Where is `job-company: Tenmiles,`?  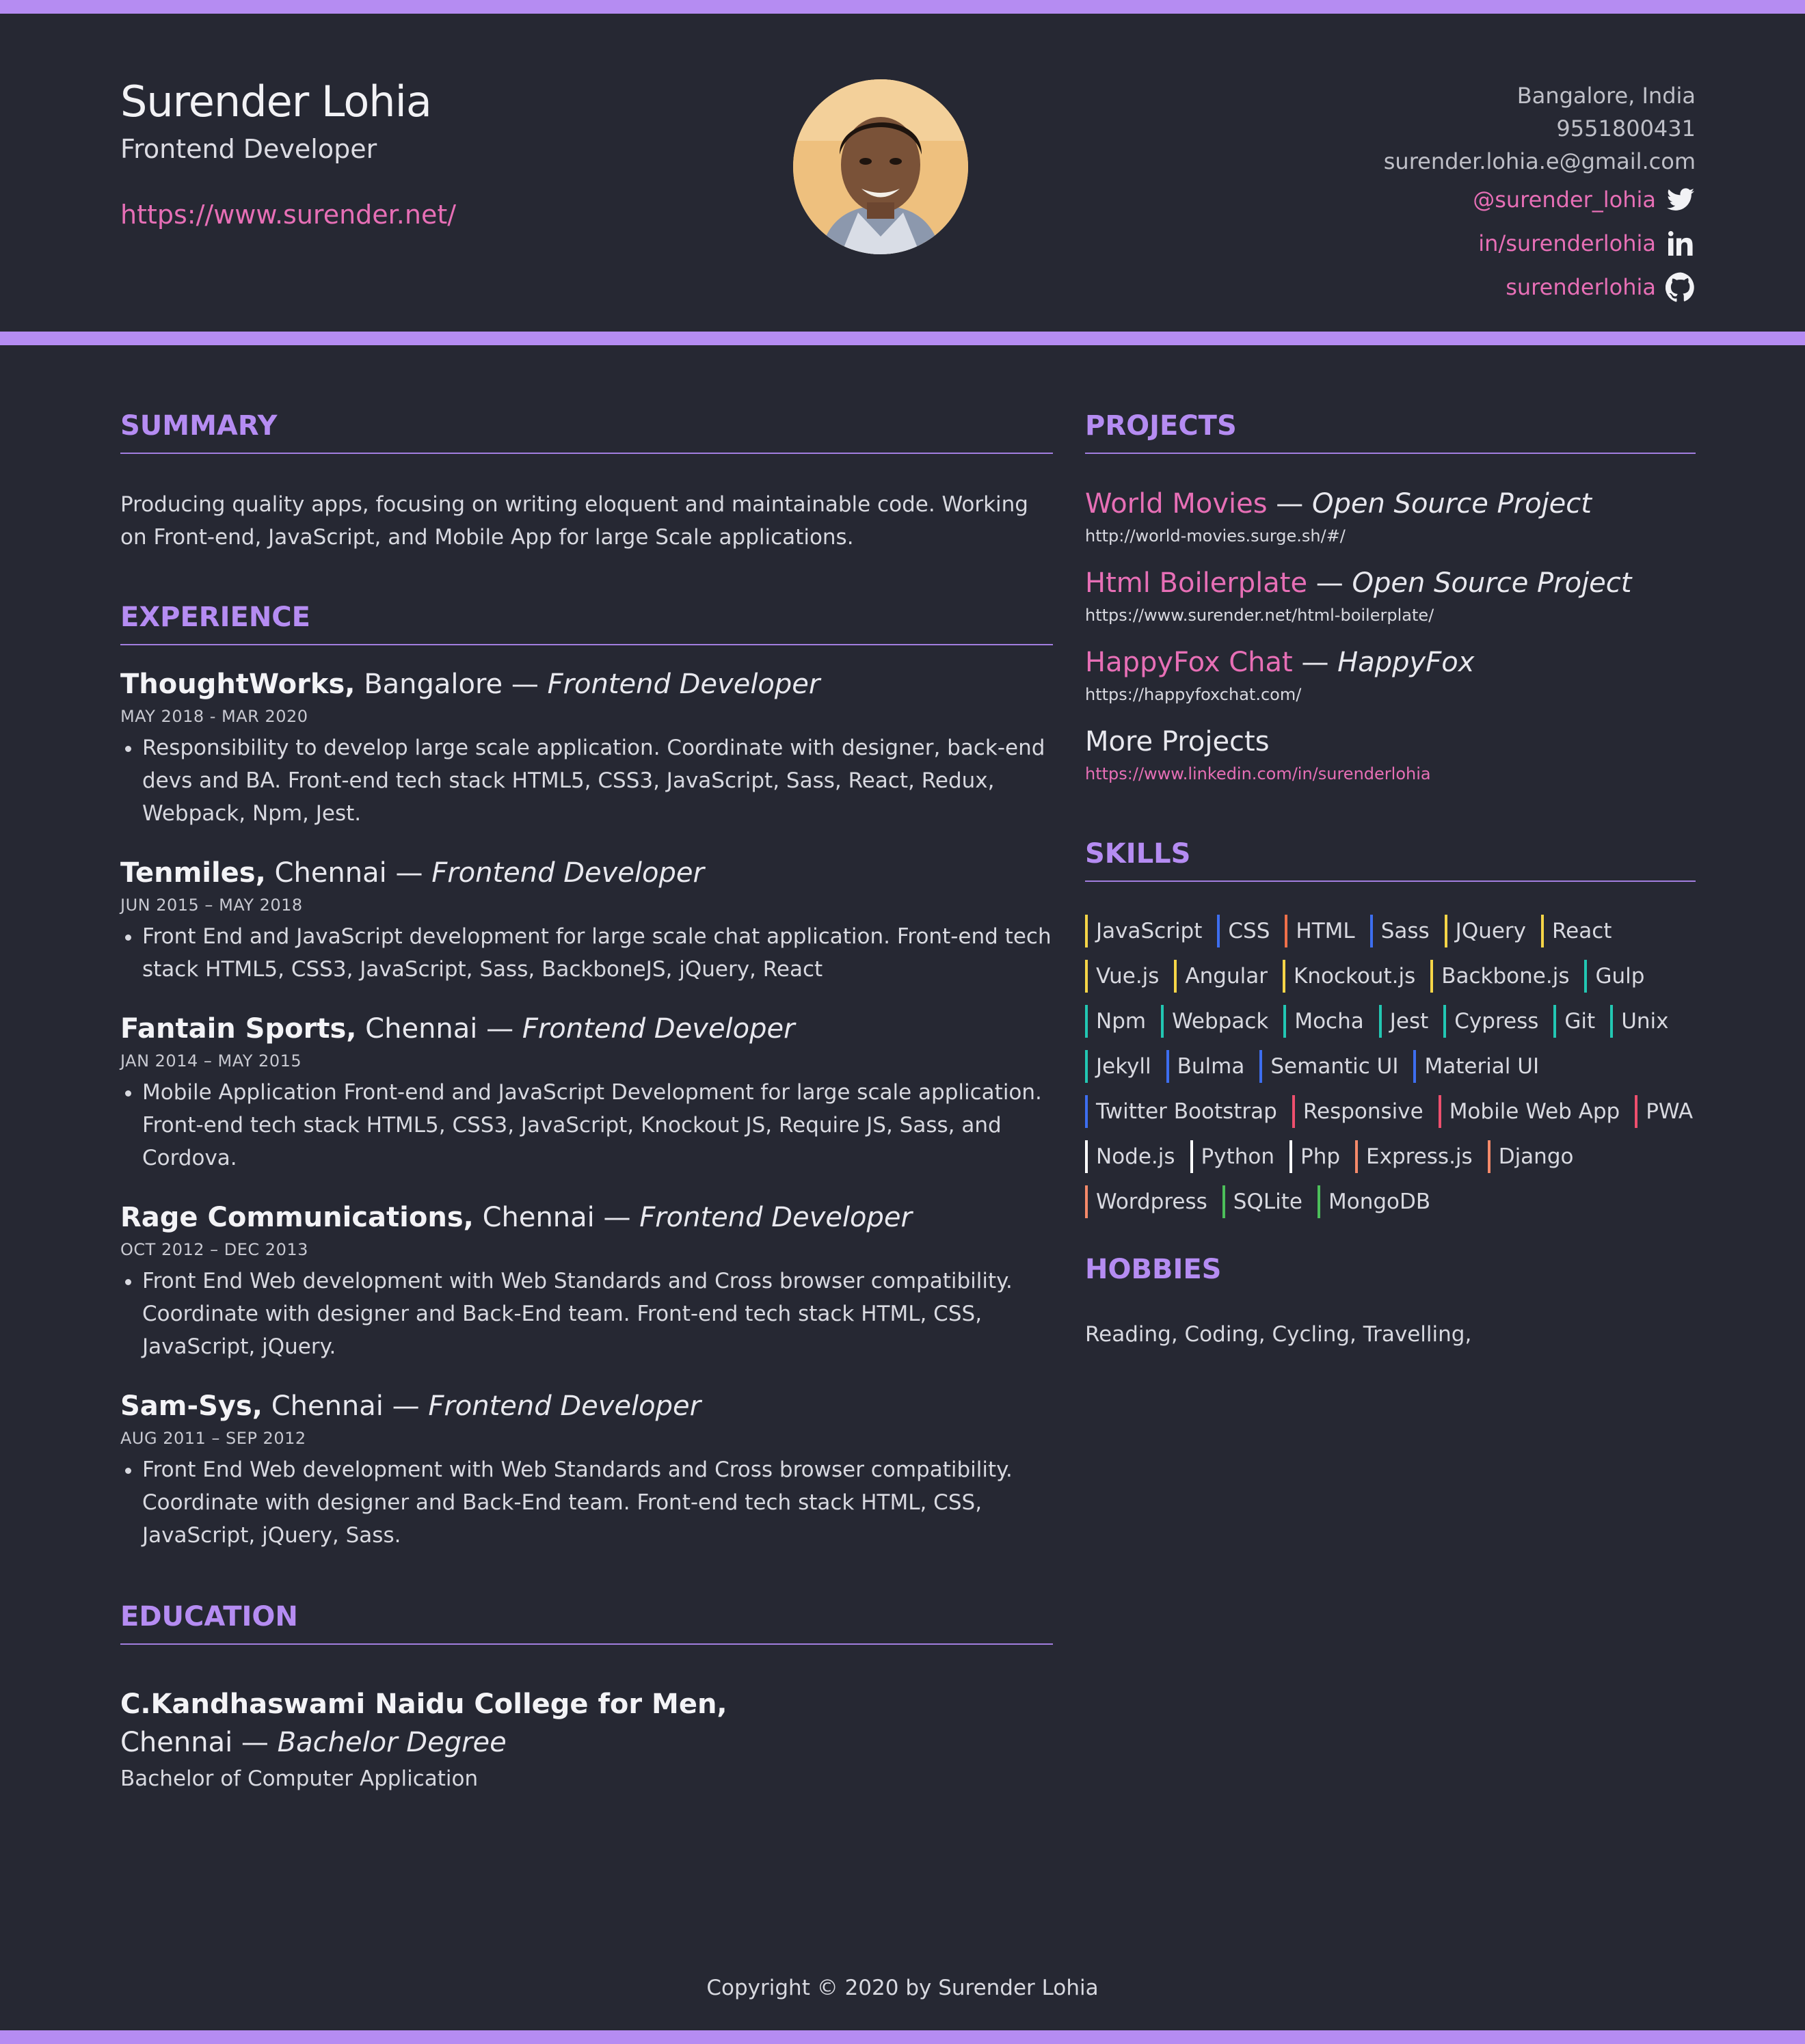 job-company: Tenmiles, is located at coordinates (193, 873).